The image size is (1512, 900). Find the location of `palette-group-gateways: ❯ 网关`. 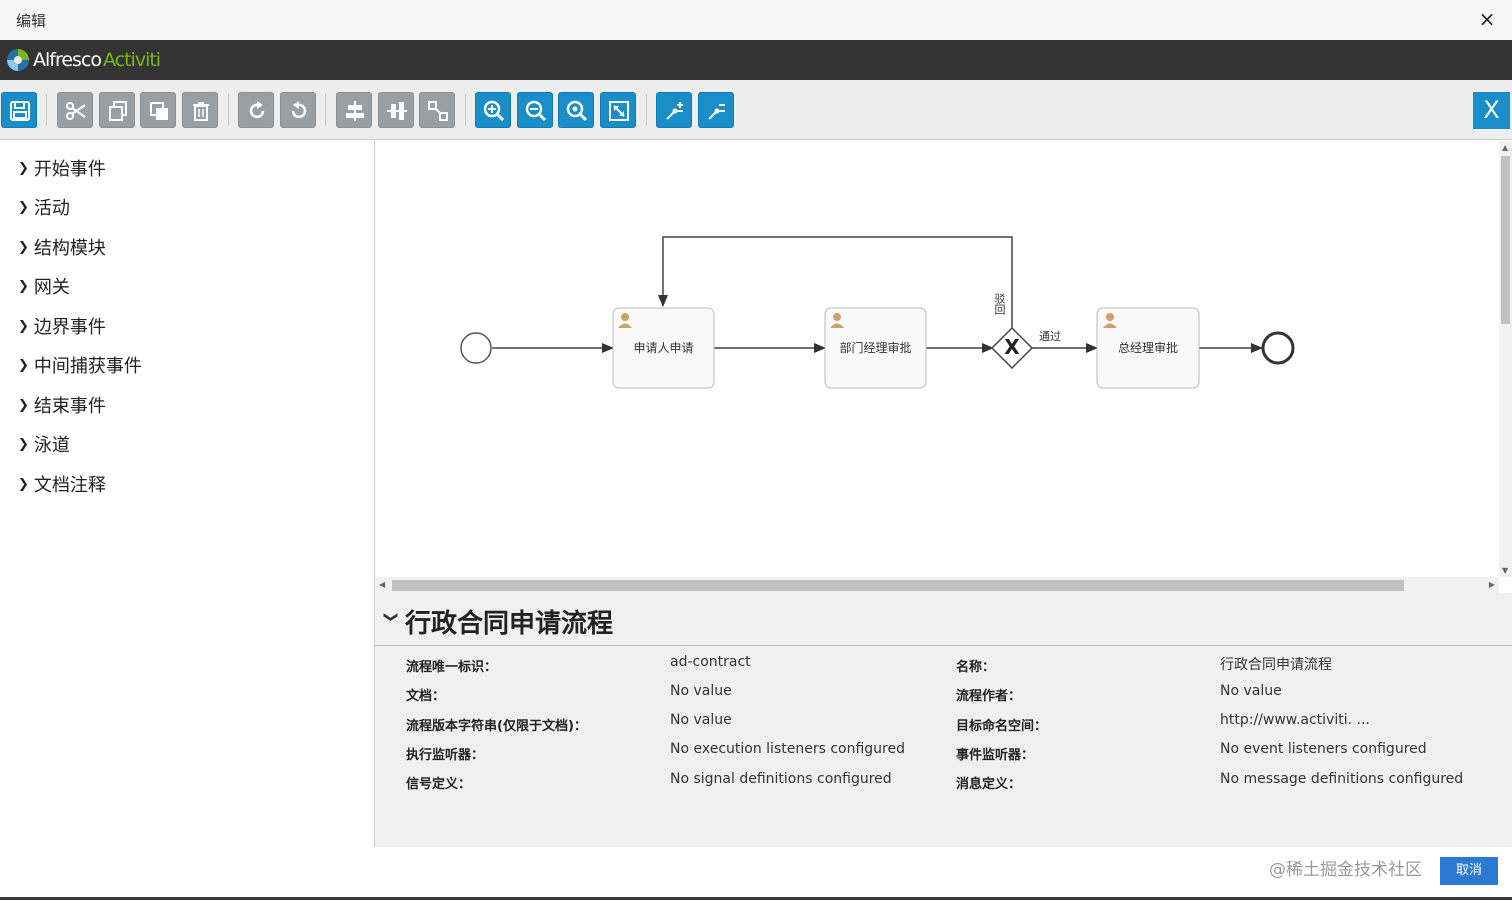

palette-group-gateways: ❯ 网关 is located at coordinates (44, 286).